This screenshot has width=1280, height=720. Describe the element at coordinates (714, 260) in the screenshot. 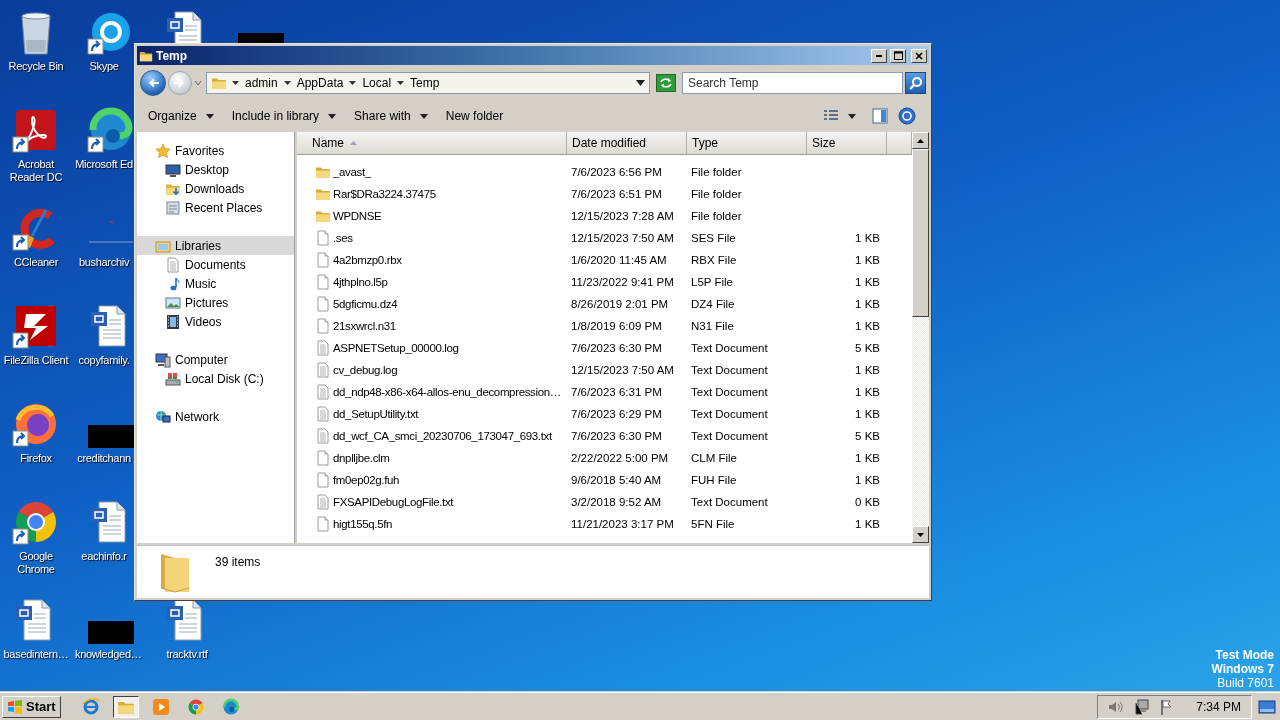

I see `type-cell-text: RBX File` at that location.